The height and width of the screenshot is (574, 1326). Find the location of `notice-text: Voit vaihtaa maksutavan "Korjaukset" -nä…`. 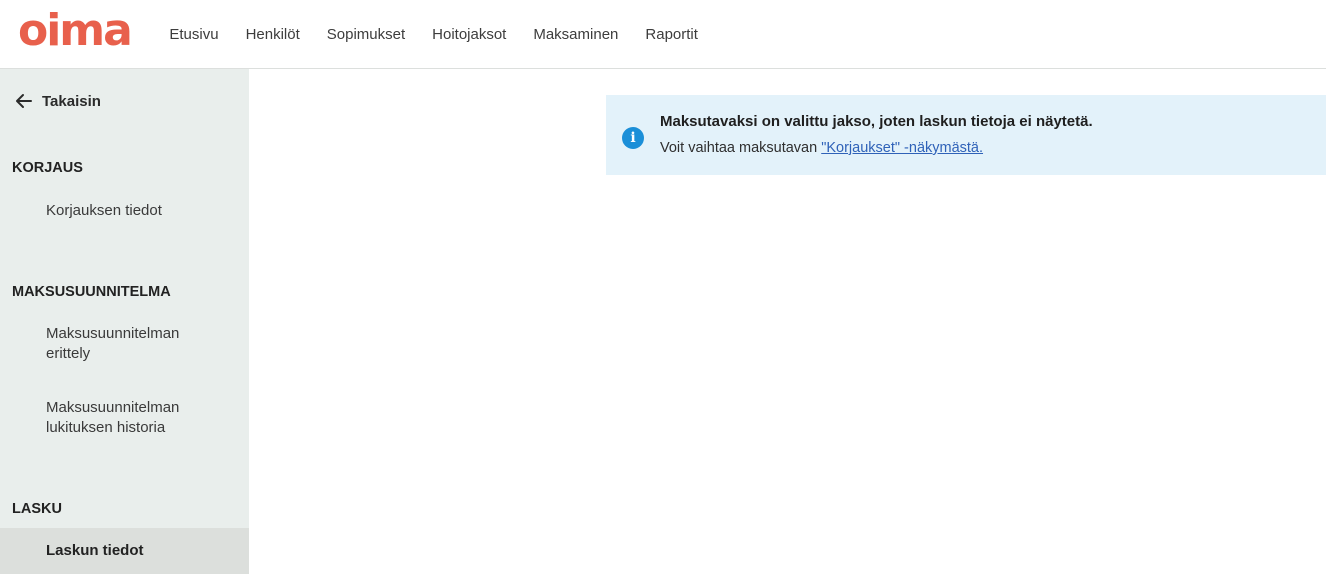

notice-text: Voit vaihtaa maksutavan "Korjaukset" -nä… is located at coordinates (821, 148).